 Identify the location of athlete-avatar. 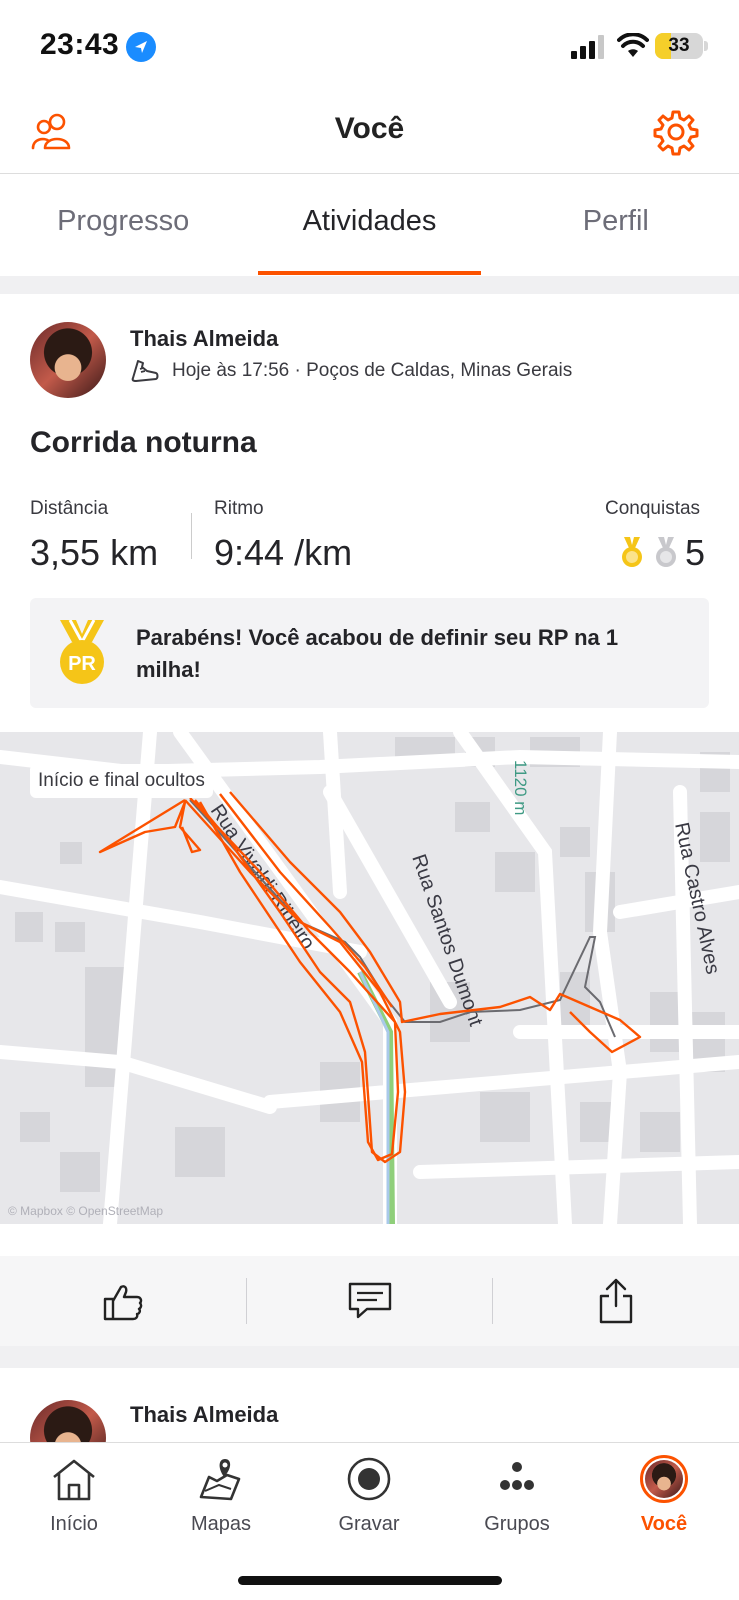
(68, 360).